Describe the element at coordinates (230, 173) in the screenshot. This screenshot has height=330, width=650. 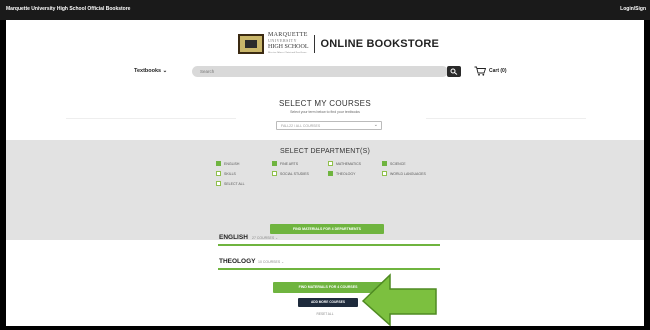
I see `department-label: SKILLS` at that location.